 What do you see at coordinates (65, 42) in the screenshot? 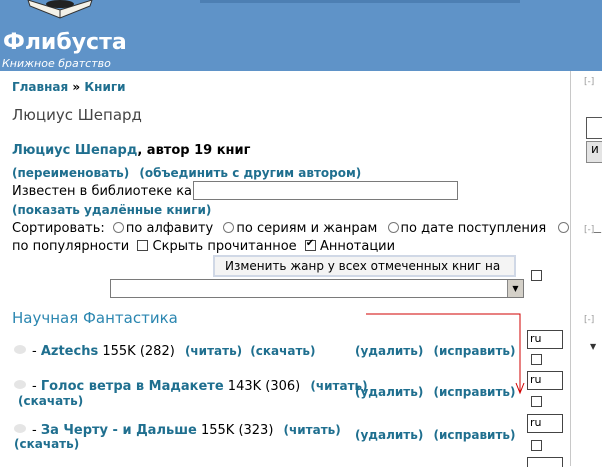
I see `site-title: Флибуста` at bounding box center [65, 42].